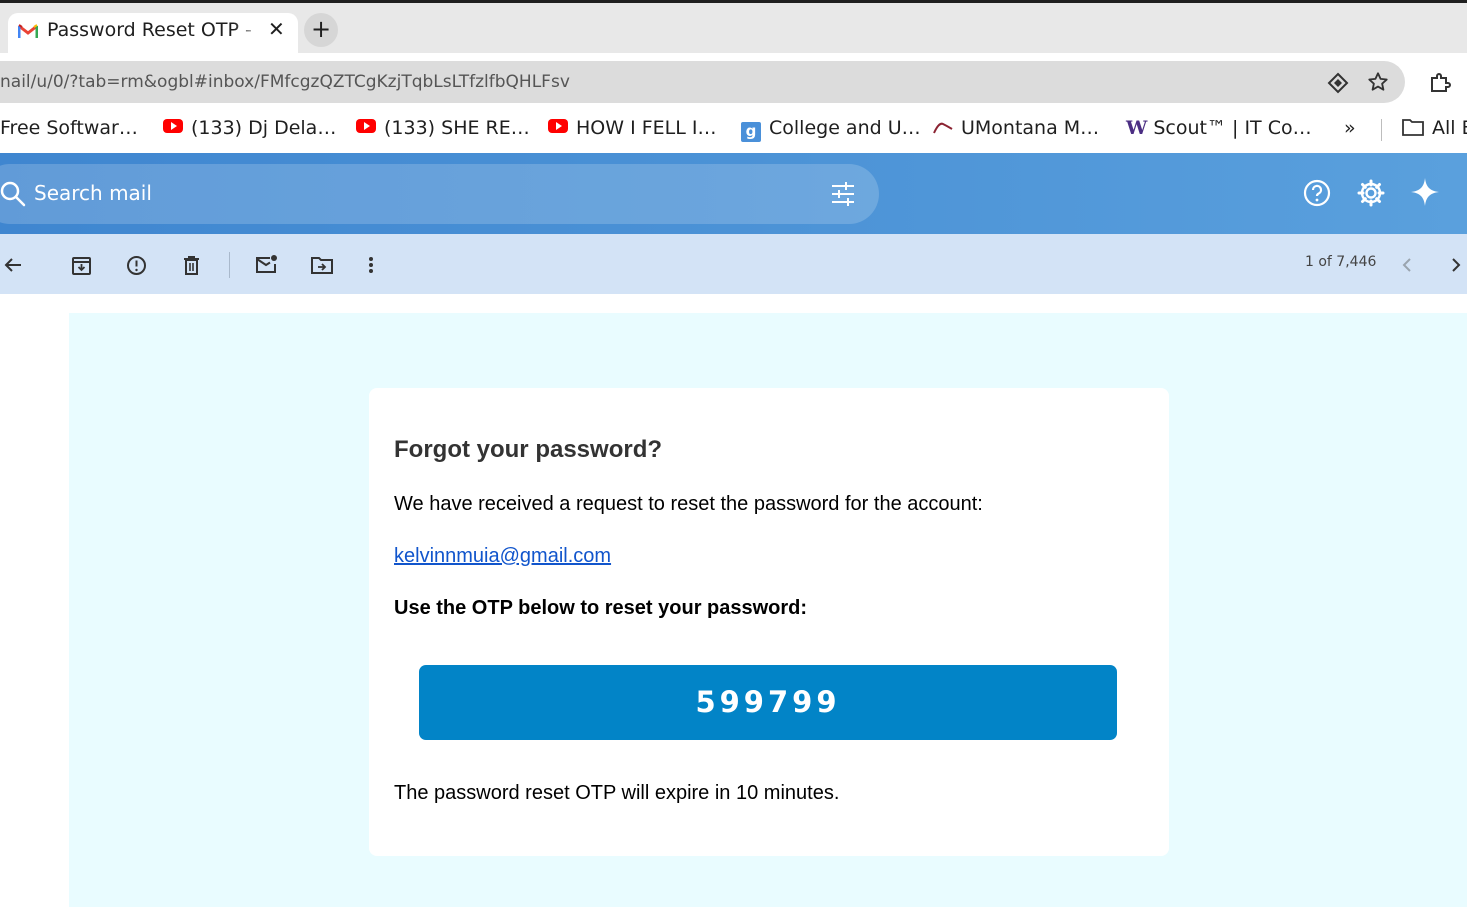  Describe the element at coordinates (733, 264) in the screenshot. I see `message-toolbar: 1 of 7,446` at that location.